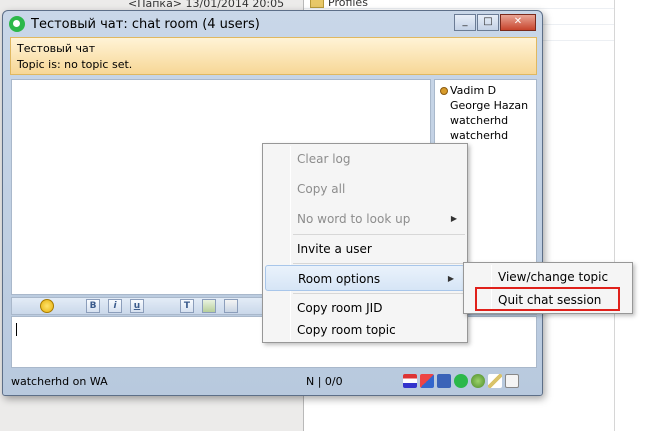 Image resolution: width=650 pixels, height=431 pixels. What do you see at coordinates (348, 4) in the screenshot?
I see `profiles-label: Profiles` at bounding box center [348, 4].